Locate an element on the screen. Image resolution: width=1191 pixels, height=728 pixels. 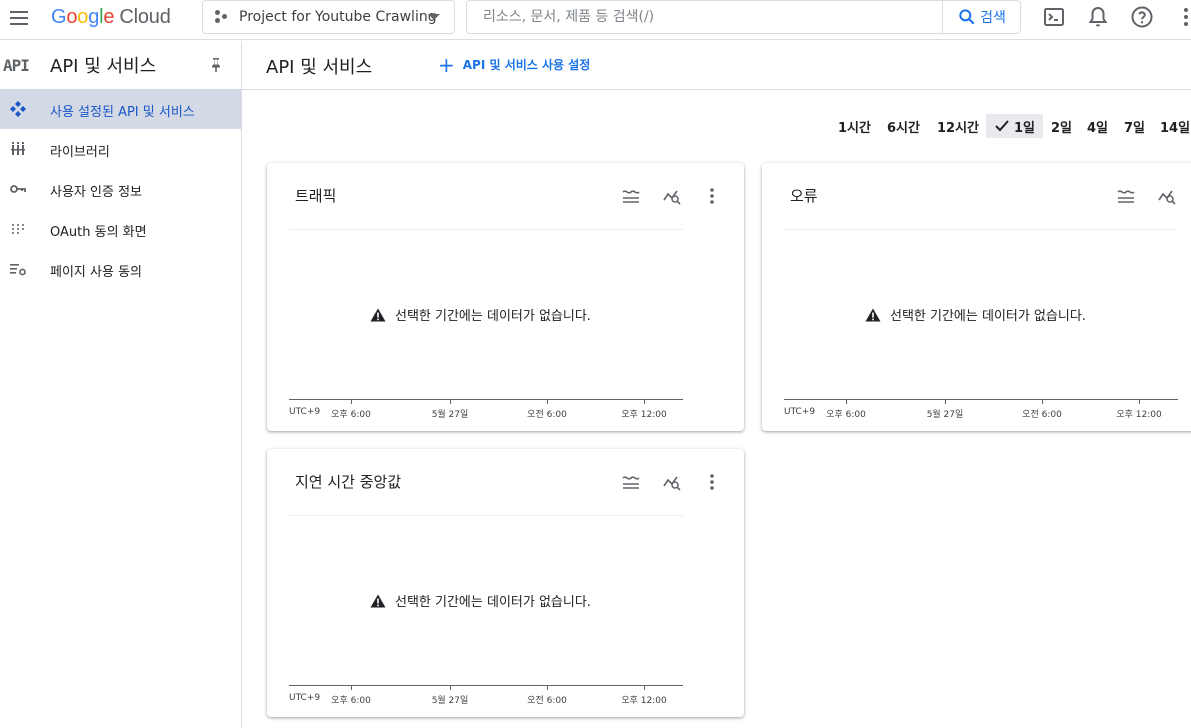
range-6h: 6시간 is located at coordinates (903, 126).